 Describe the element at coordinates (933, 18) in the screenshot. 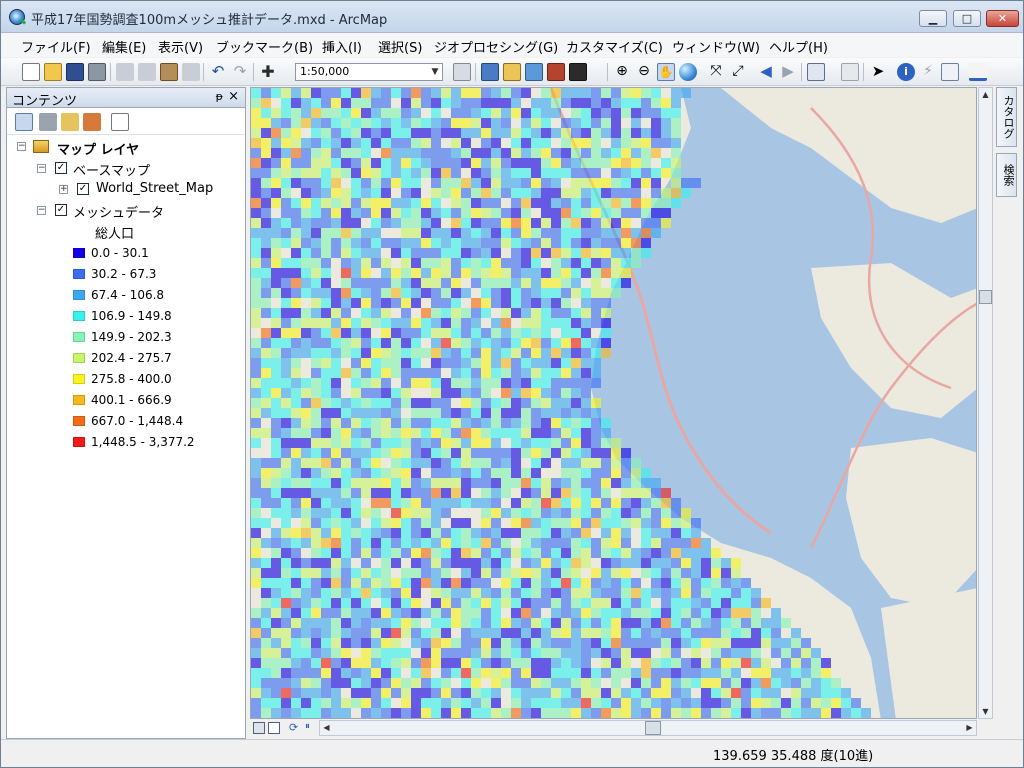

I see `minimize-button: ▁` at that location.